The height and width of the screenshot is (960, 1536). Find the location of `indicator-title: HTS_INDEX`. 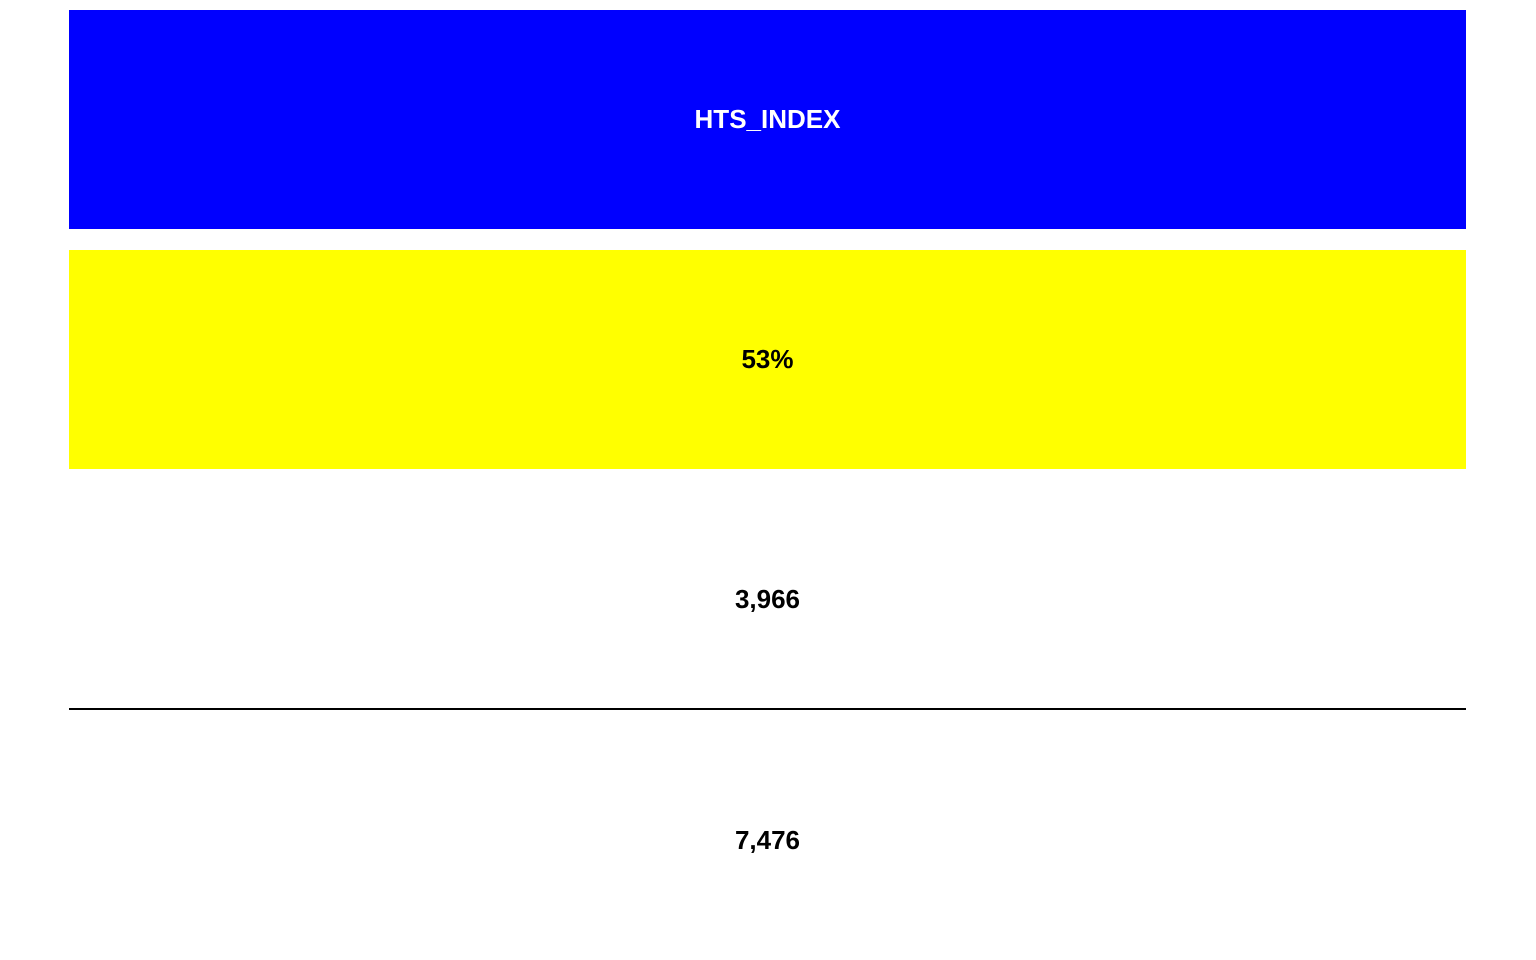

indicator-title: HTS_INDEX is located at coordinates (767, 119).